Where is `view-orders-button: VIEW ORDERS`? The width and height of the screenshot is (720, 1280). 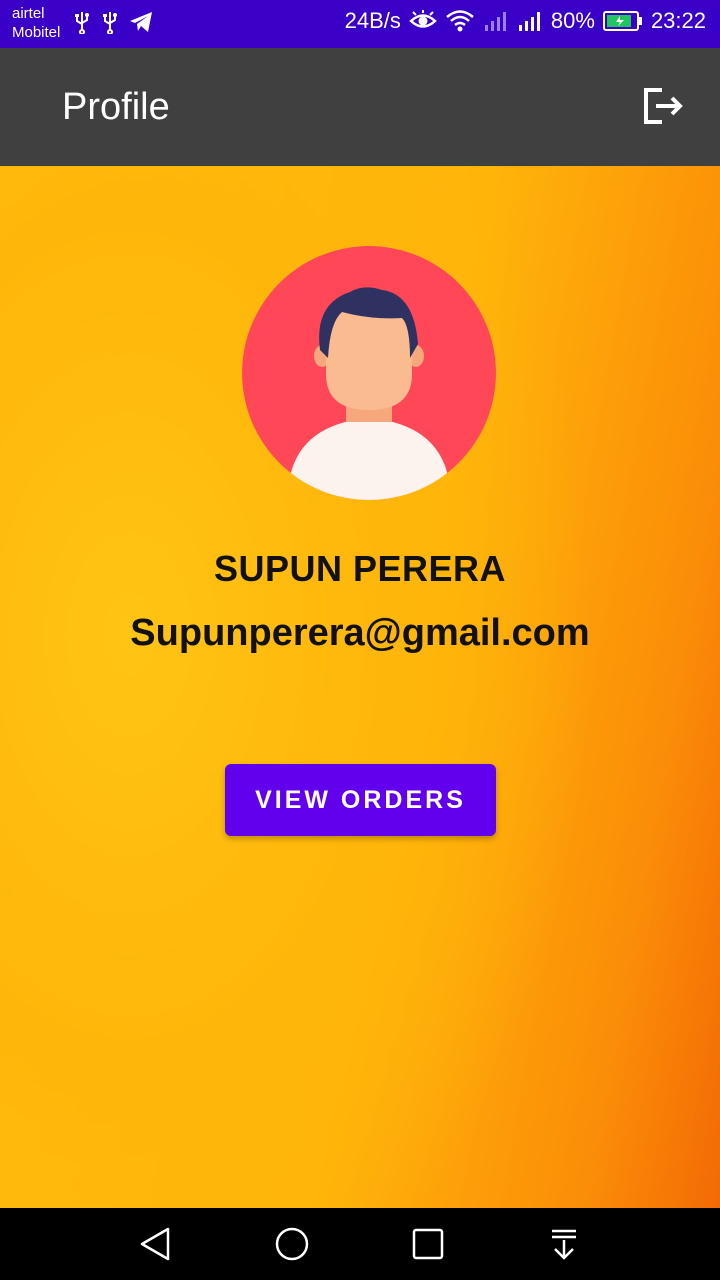
view-orders-button: VIEW ORDERS is located at coordinates (360, 800).